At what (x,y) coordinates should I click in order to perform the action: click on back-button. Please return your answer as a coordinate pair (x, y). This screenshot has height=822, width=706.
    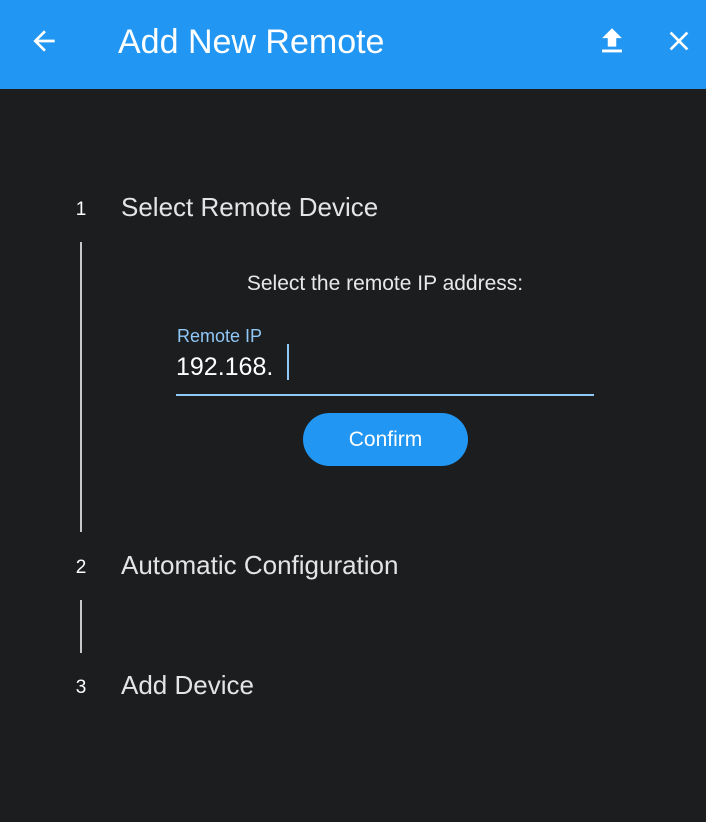
    Looking at the image, I should click on (44, 43).